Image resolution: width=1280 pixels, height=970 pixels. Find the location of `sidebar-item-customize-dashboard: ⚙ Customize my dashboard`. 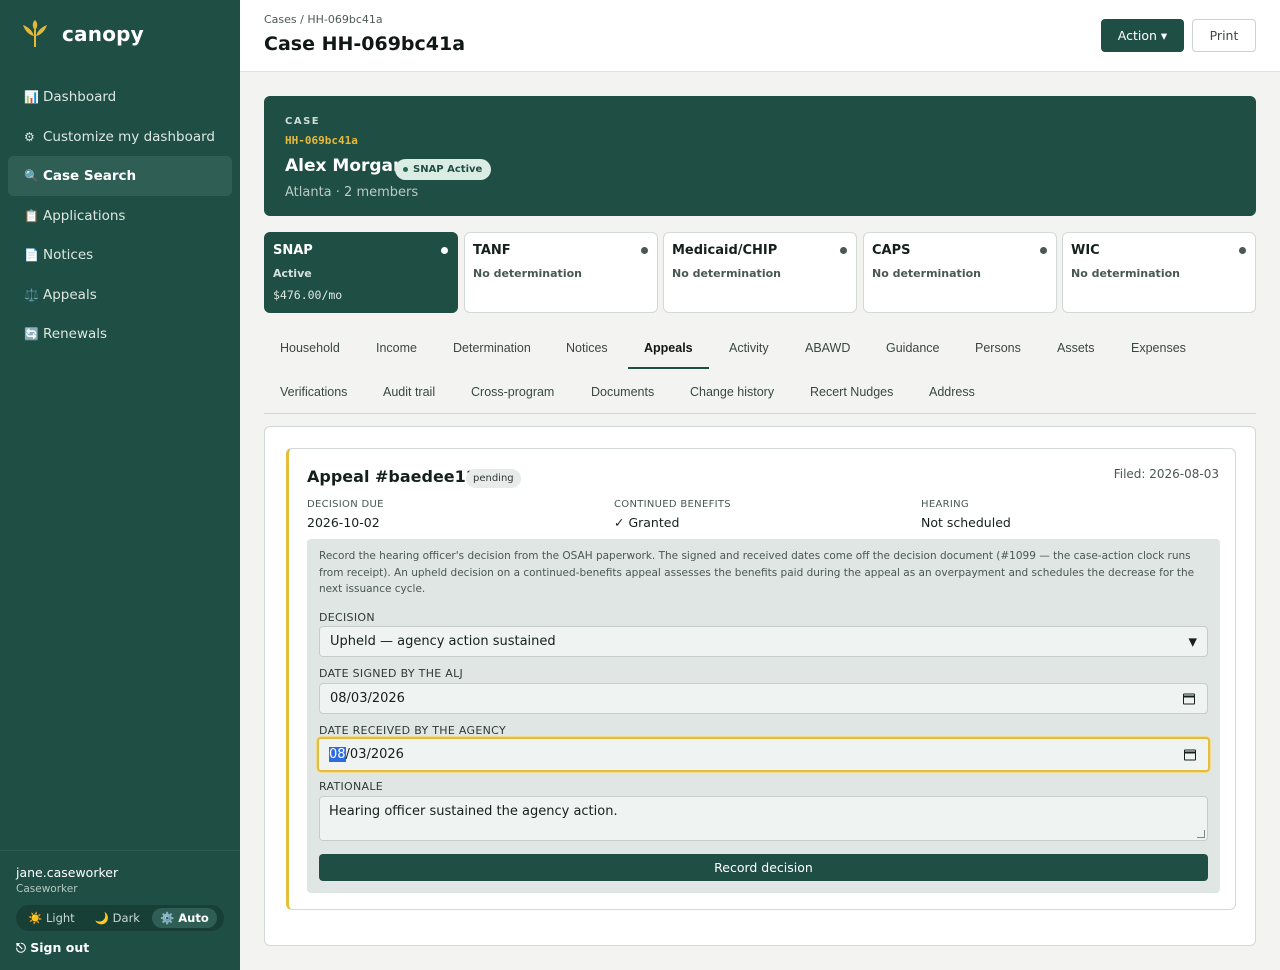

sidebar-item-customize-dashboard: ⚙ Customize my dashboard is located at coordinates (120, 137).